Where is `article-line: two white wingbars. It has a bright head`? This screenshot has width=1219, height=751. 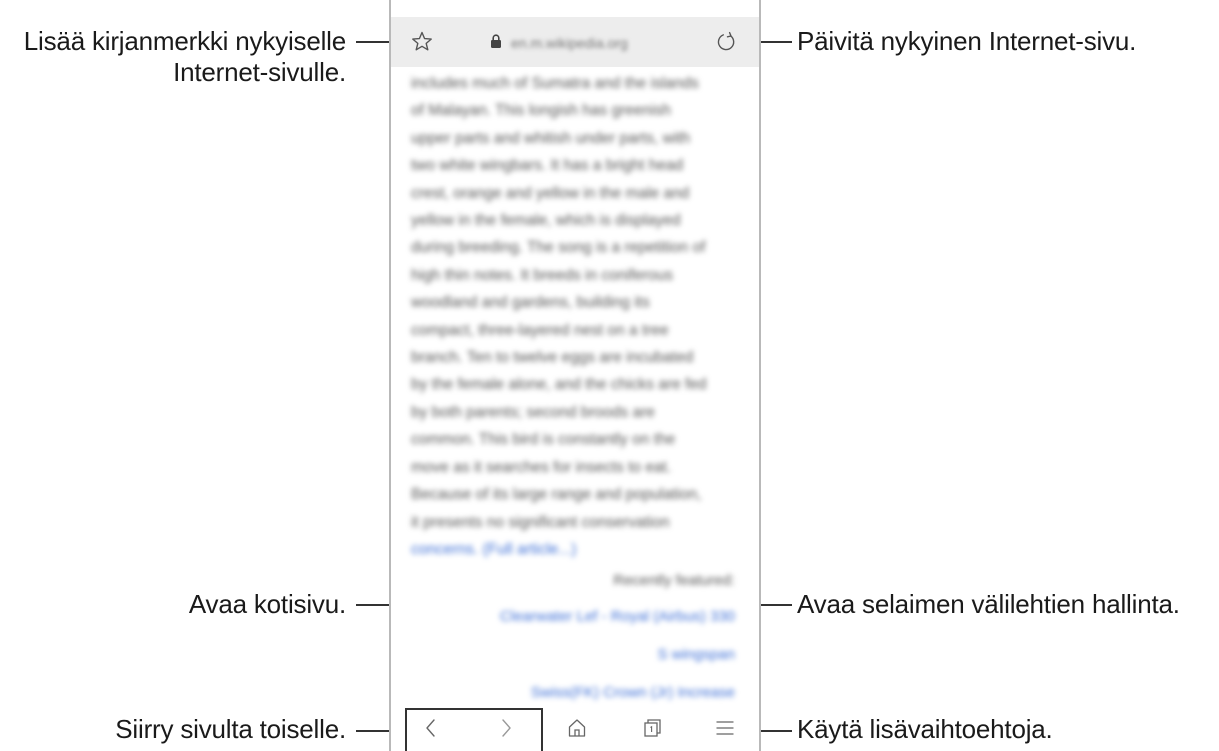
article-line: two white wingbars. It has a bright head is located at coordinates (547, 166).